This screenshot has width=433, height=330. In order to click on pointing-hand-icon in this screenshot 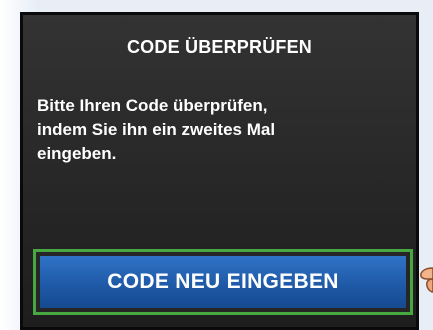, I will do `click(425, 282)`.